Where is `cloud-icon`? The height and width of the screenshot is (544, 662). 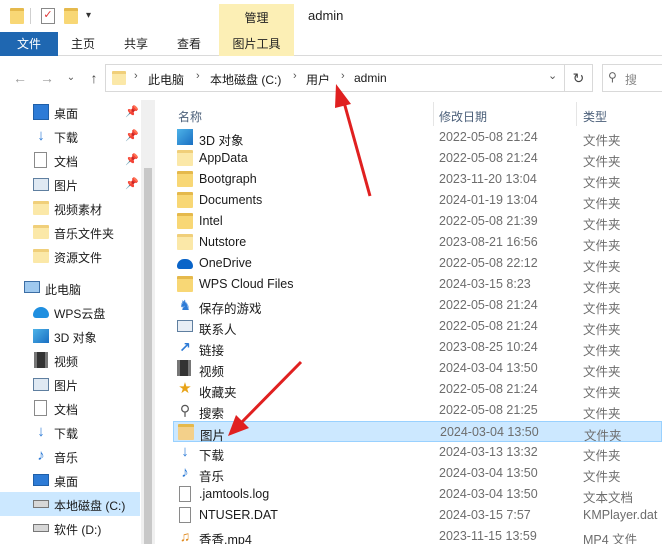
cloud-icon is located at coordinates (41, 312).